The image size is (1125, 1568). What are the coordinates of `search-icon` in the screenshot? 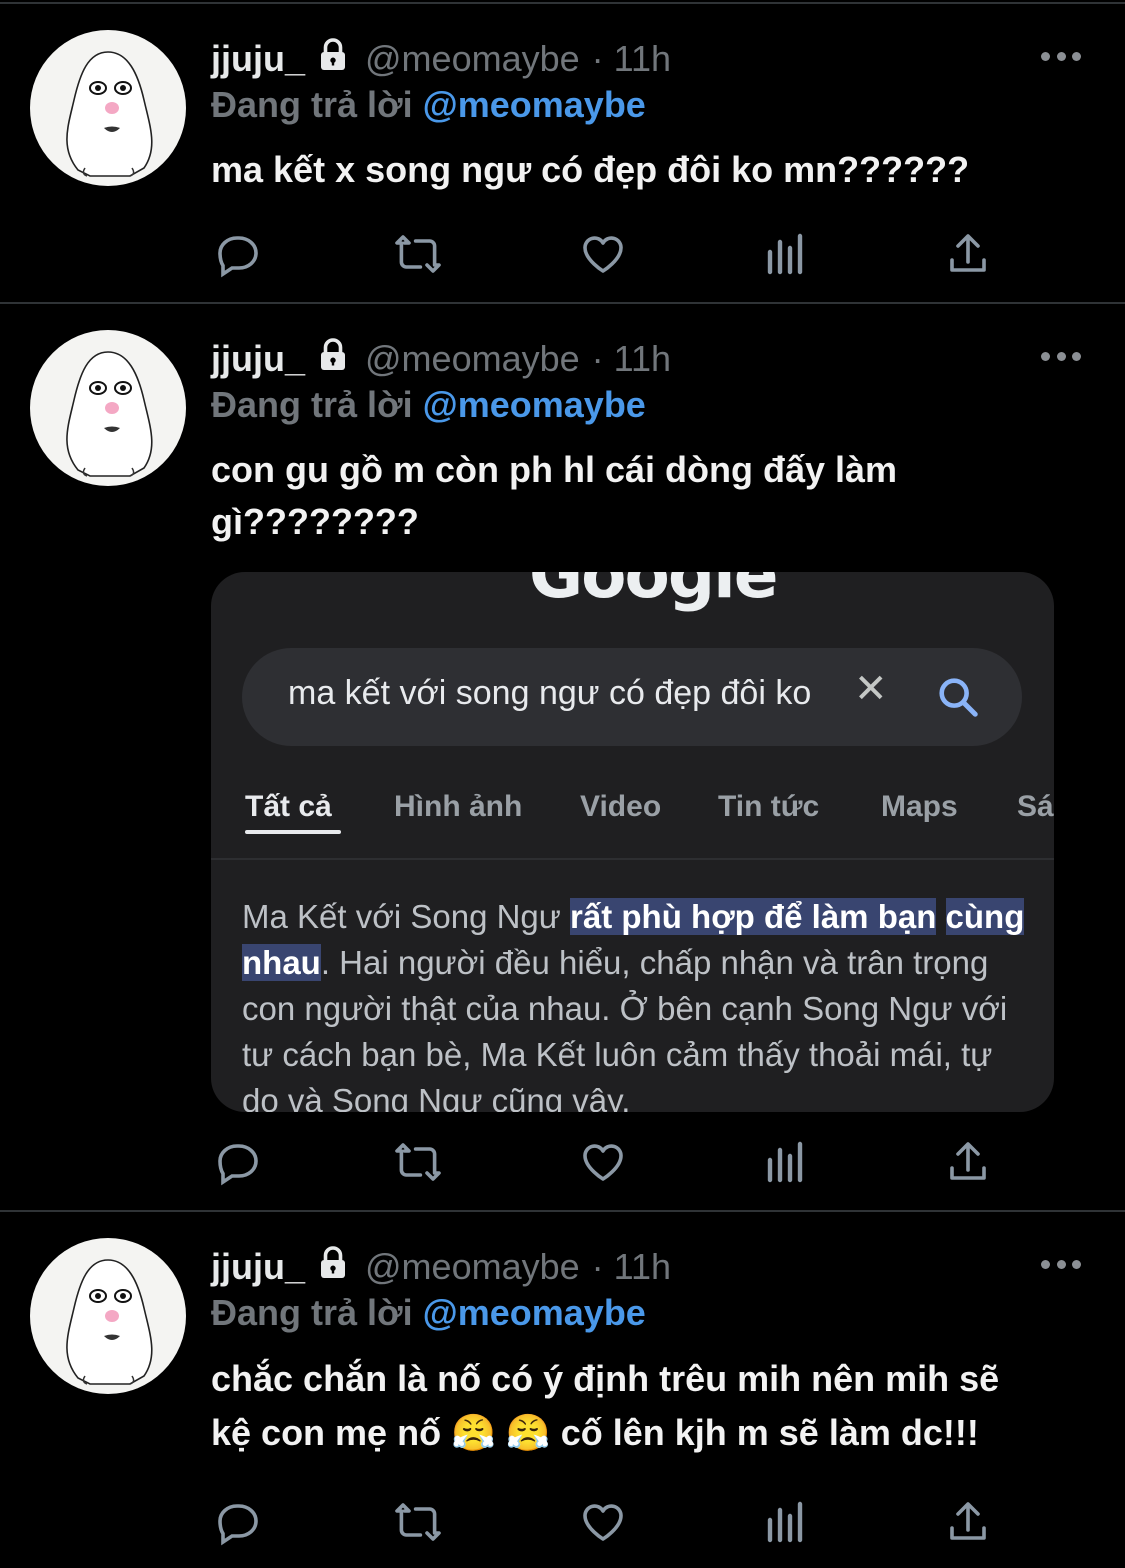 It's located at (958, 699).